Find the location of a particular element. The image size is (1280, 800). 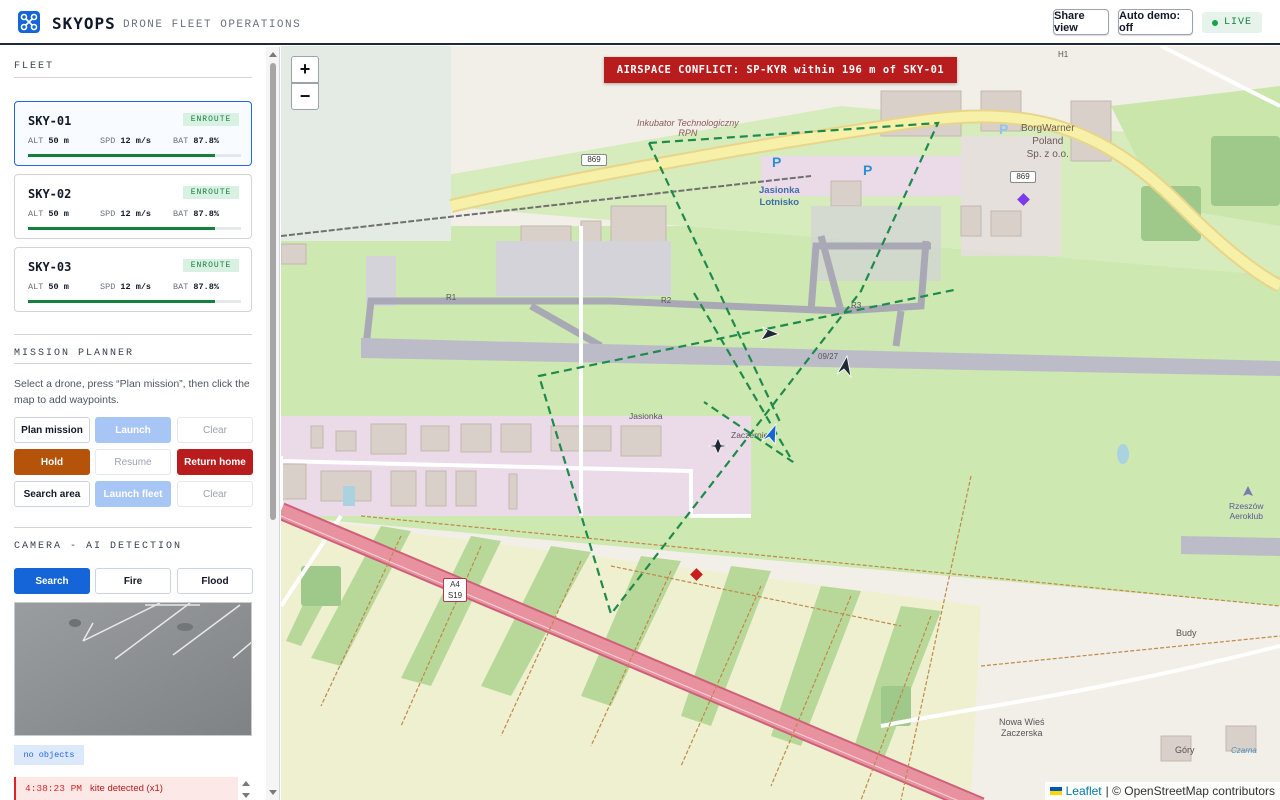

map-label-jasionka-lotnisko: Jasionka Lotnisko is located at coordinates (779, 196).